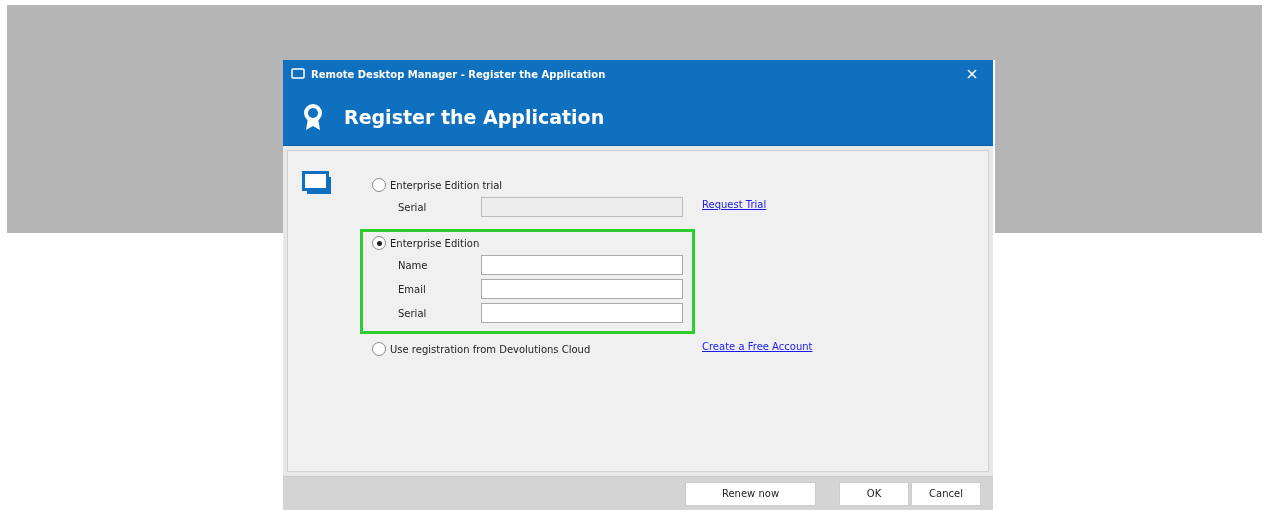  I want to click on option-label: Enterprise Edition trial, so click(446, 185).